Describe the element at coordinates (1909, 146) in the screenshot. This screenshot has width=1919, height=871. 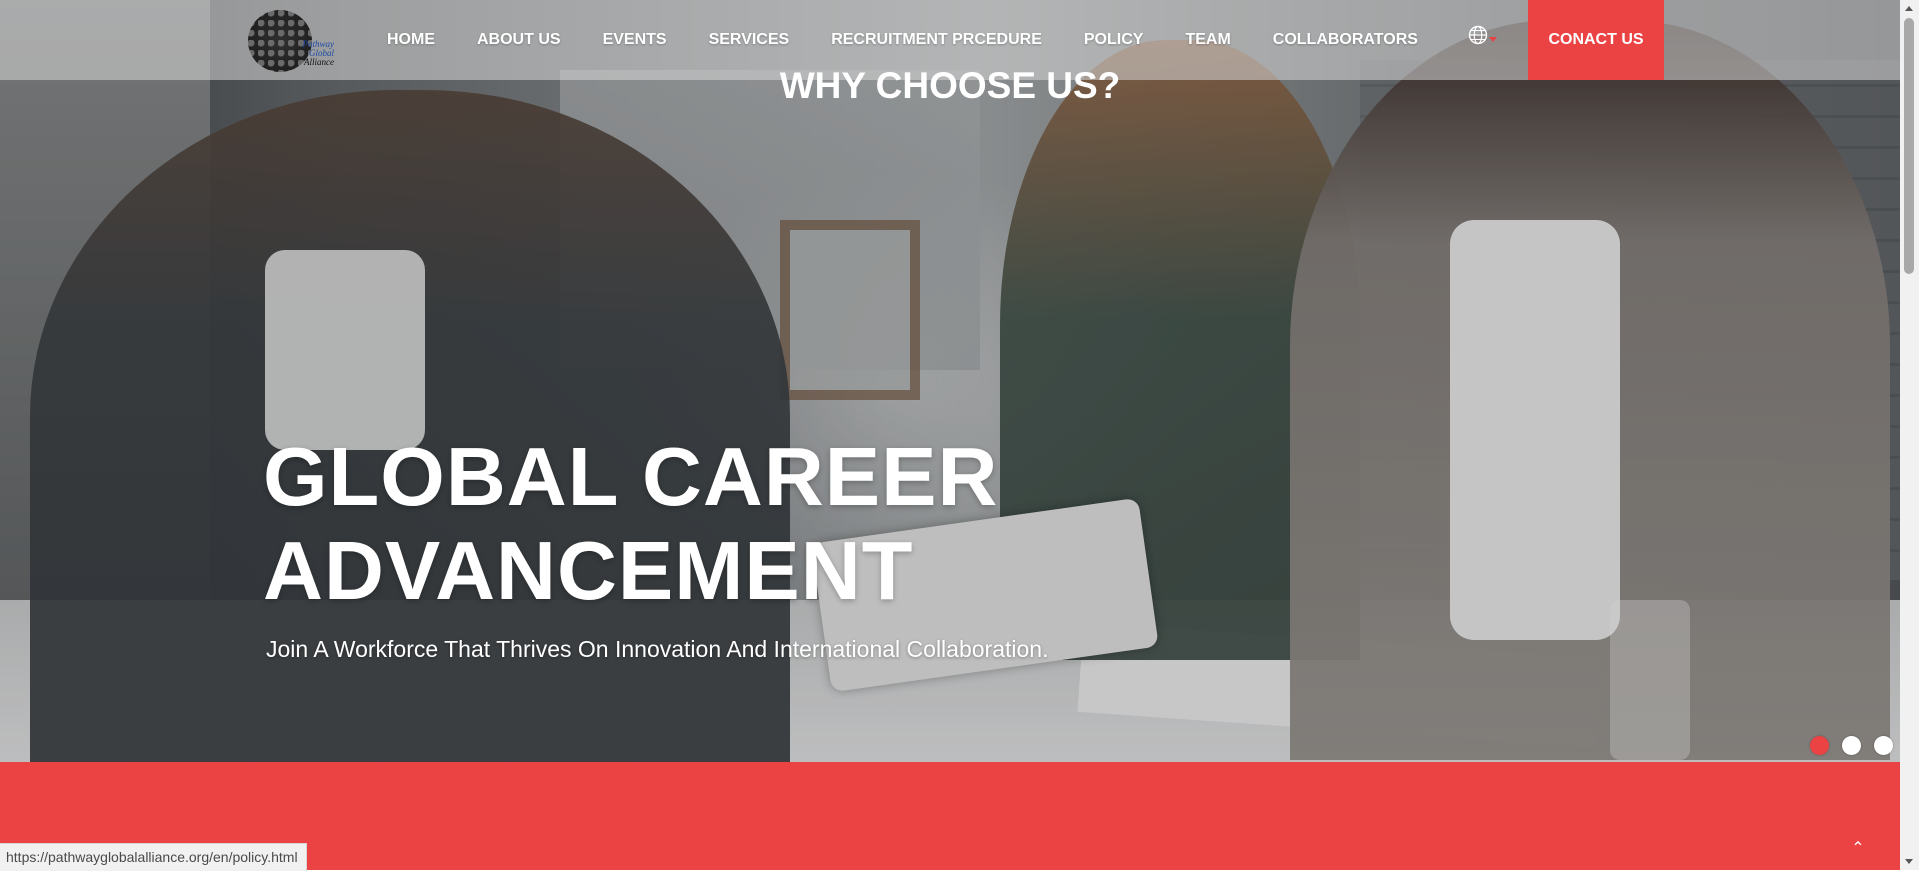
I see `scrollbar-thumb` at that location.